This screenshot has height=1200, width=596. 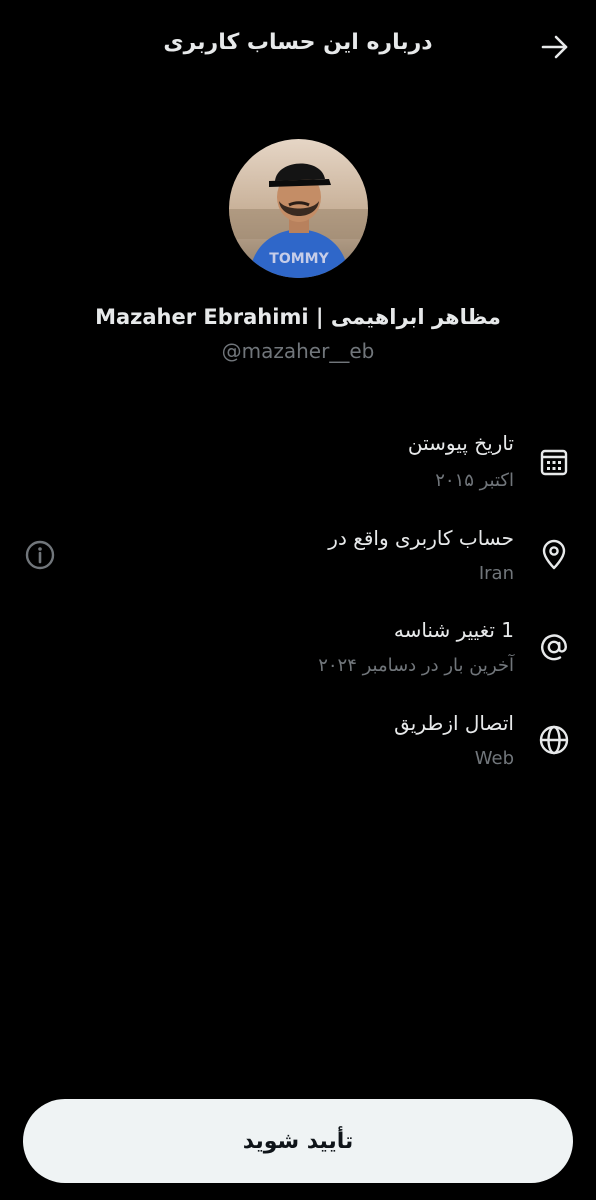 What do you see at coordinates (454, 723) in the screenshot?
I see `connected-via-label: اتصال ازطریق` at bounding box center [454, 723].